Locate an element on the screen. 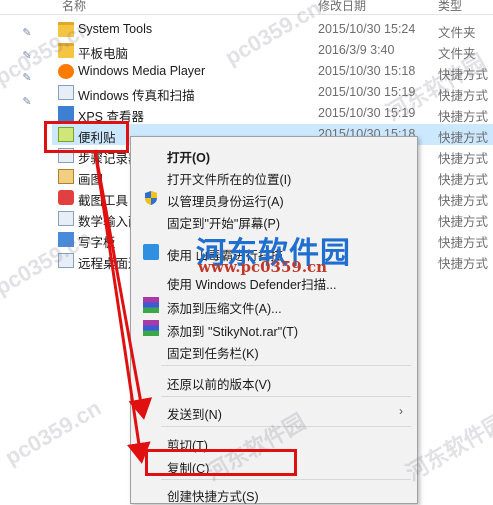  menu-label: 发送到(N) is located at coordinates (194, 415).